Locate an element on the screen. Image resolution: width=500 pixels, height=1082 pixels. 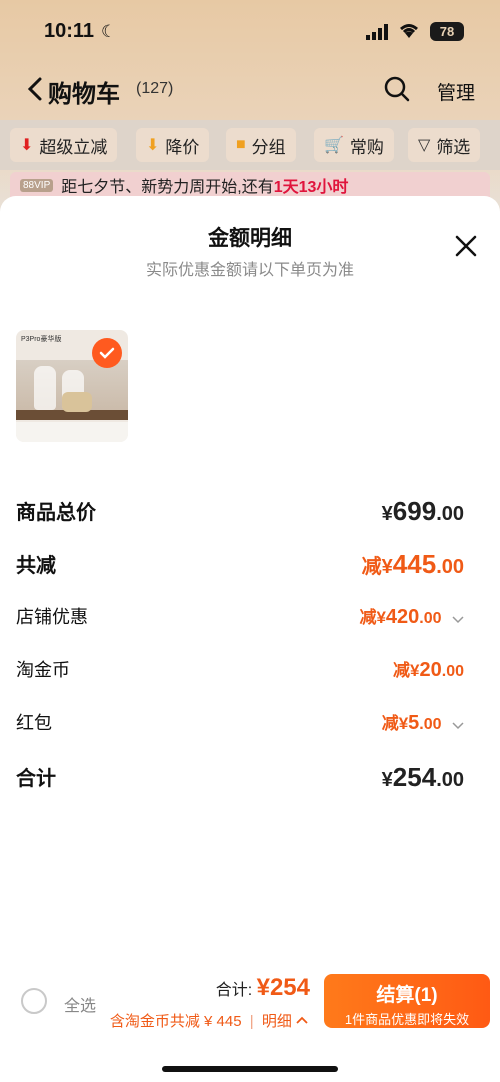
total-price-value: ¥699.00 is located at coordinates (423, 511).